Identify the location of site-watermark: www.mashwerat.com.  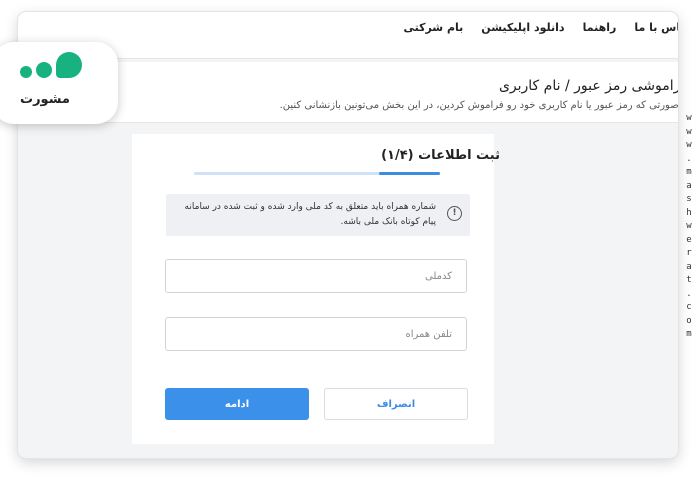
(689, 226).